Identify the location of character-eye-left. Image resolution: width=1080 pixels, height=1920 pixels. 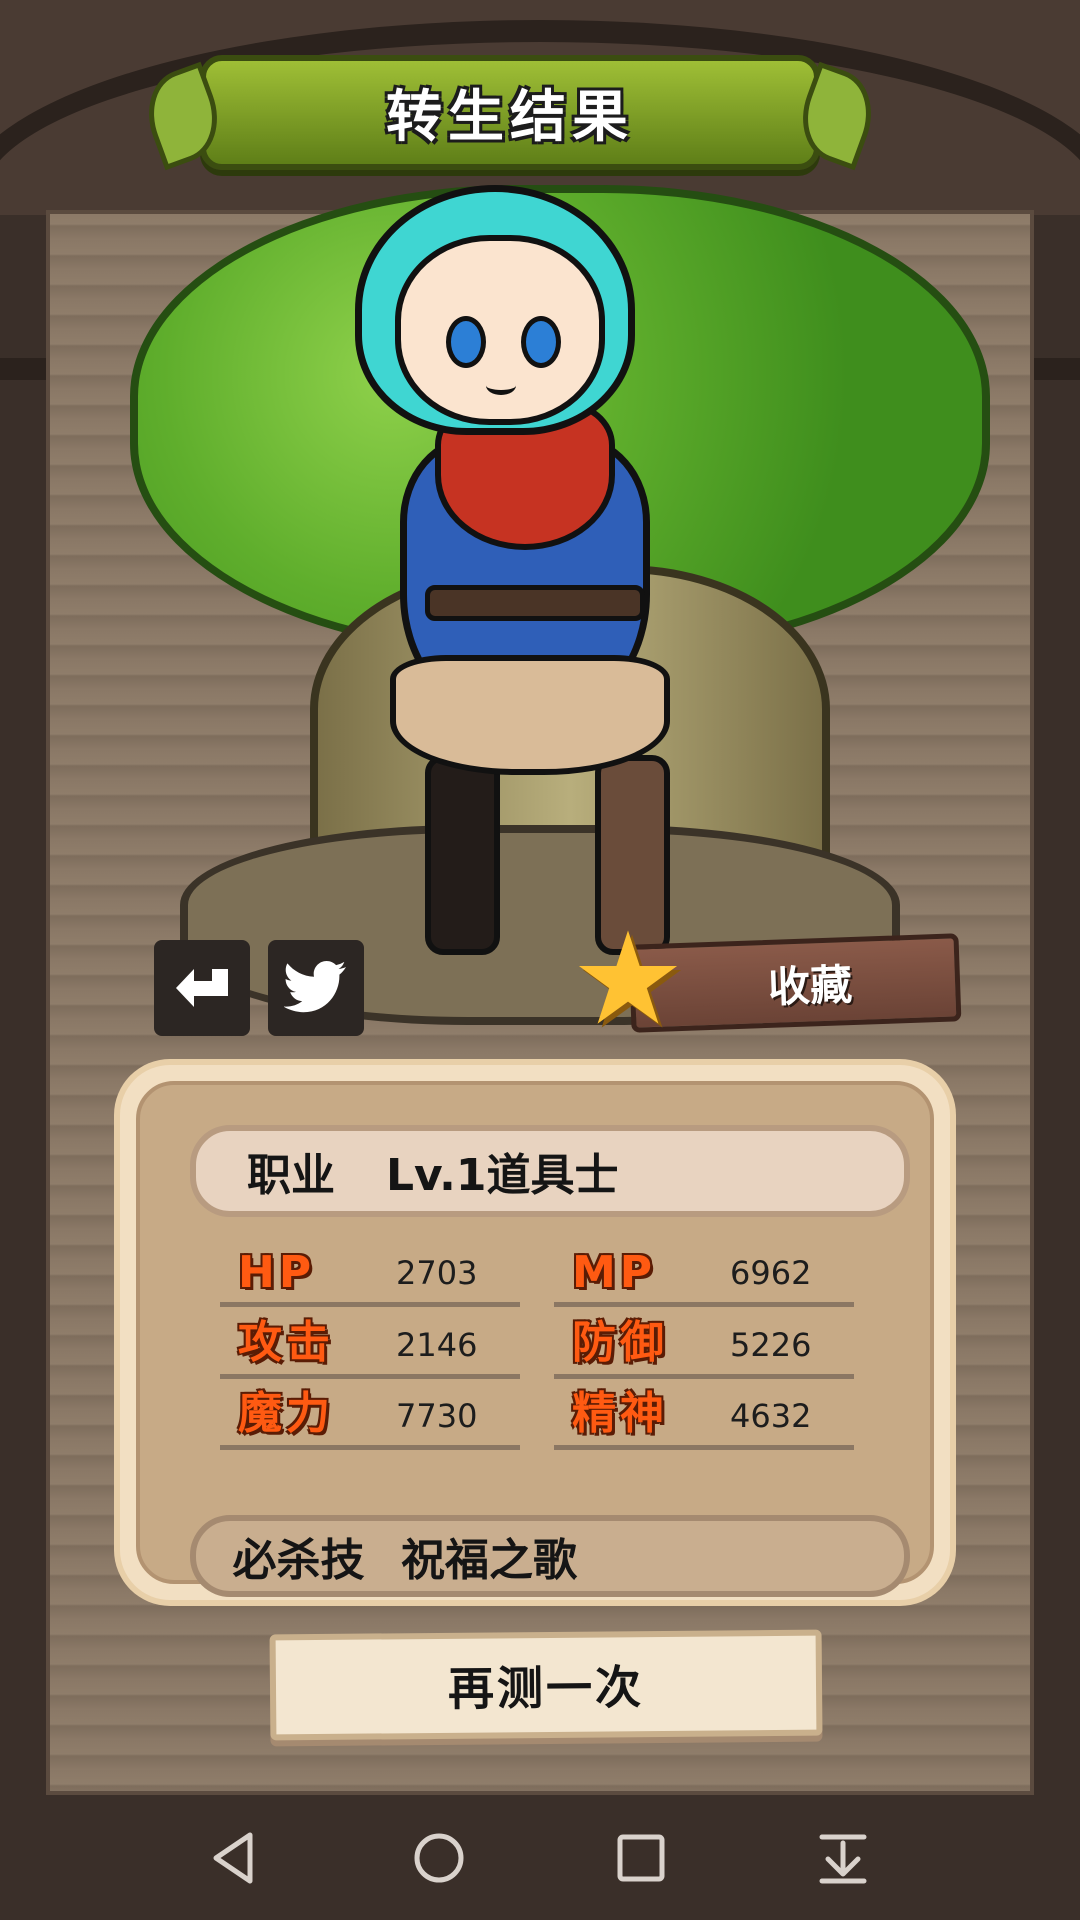
(466, 342).